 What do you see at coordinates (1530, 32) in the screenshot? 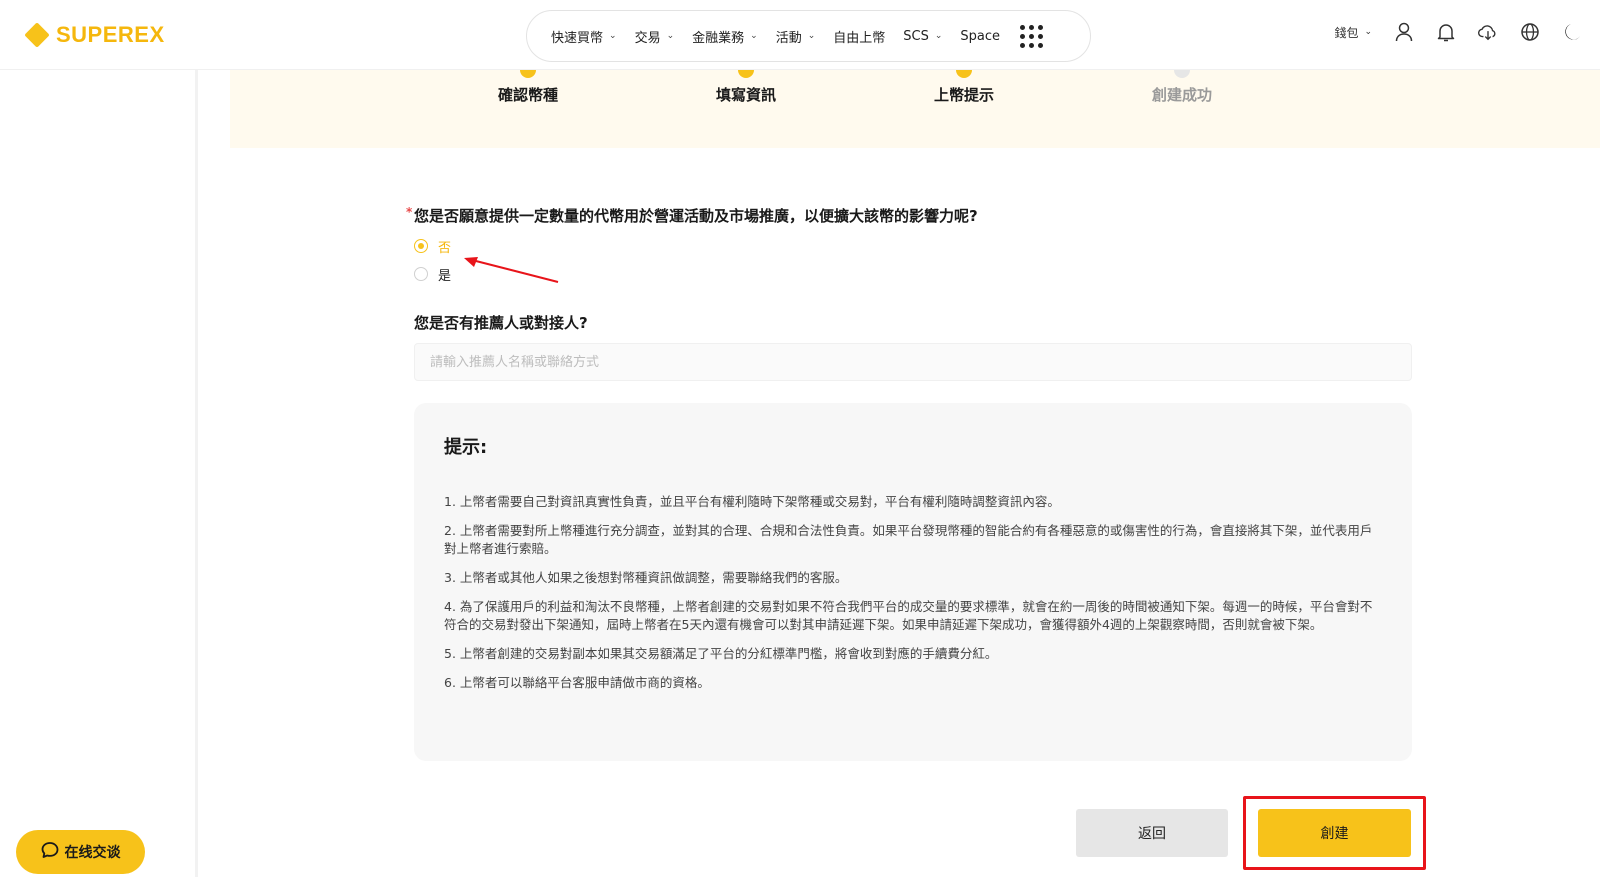
I see `globe-icon` at bounding box center [1530, 32].